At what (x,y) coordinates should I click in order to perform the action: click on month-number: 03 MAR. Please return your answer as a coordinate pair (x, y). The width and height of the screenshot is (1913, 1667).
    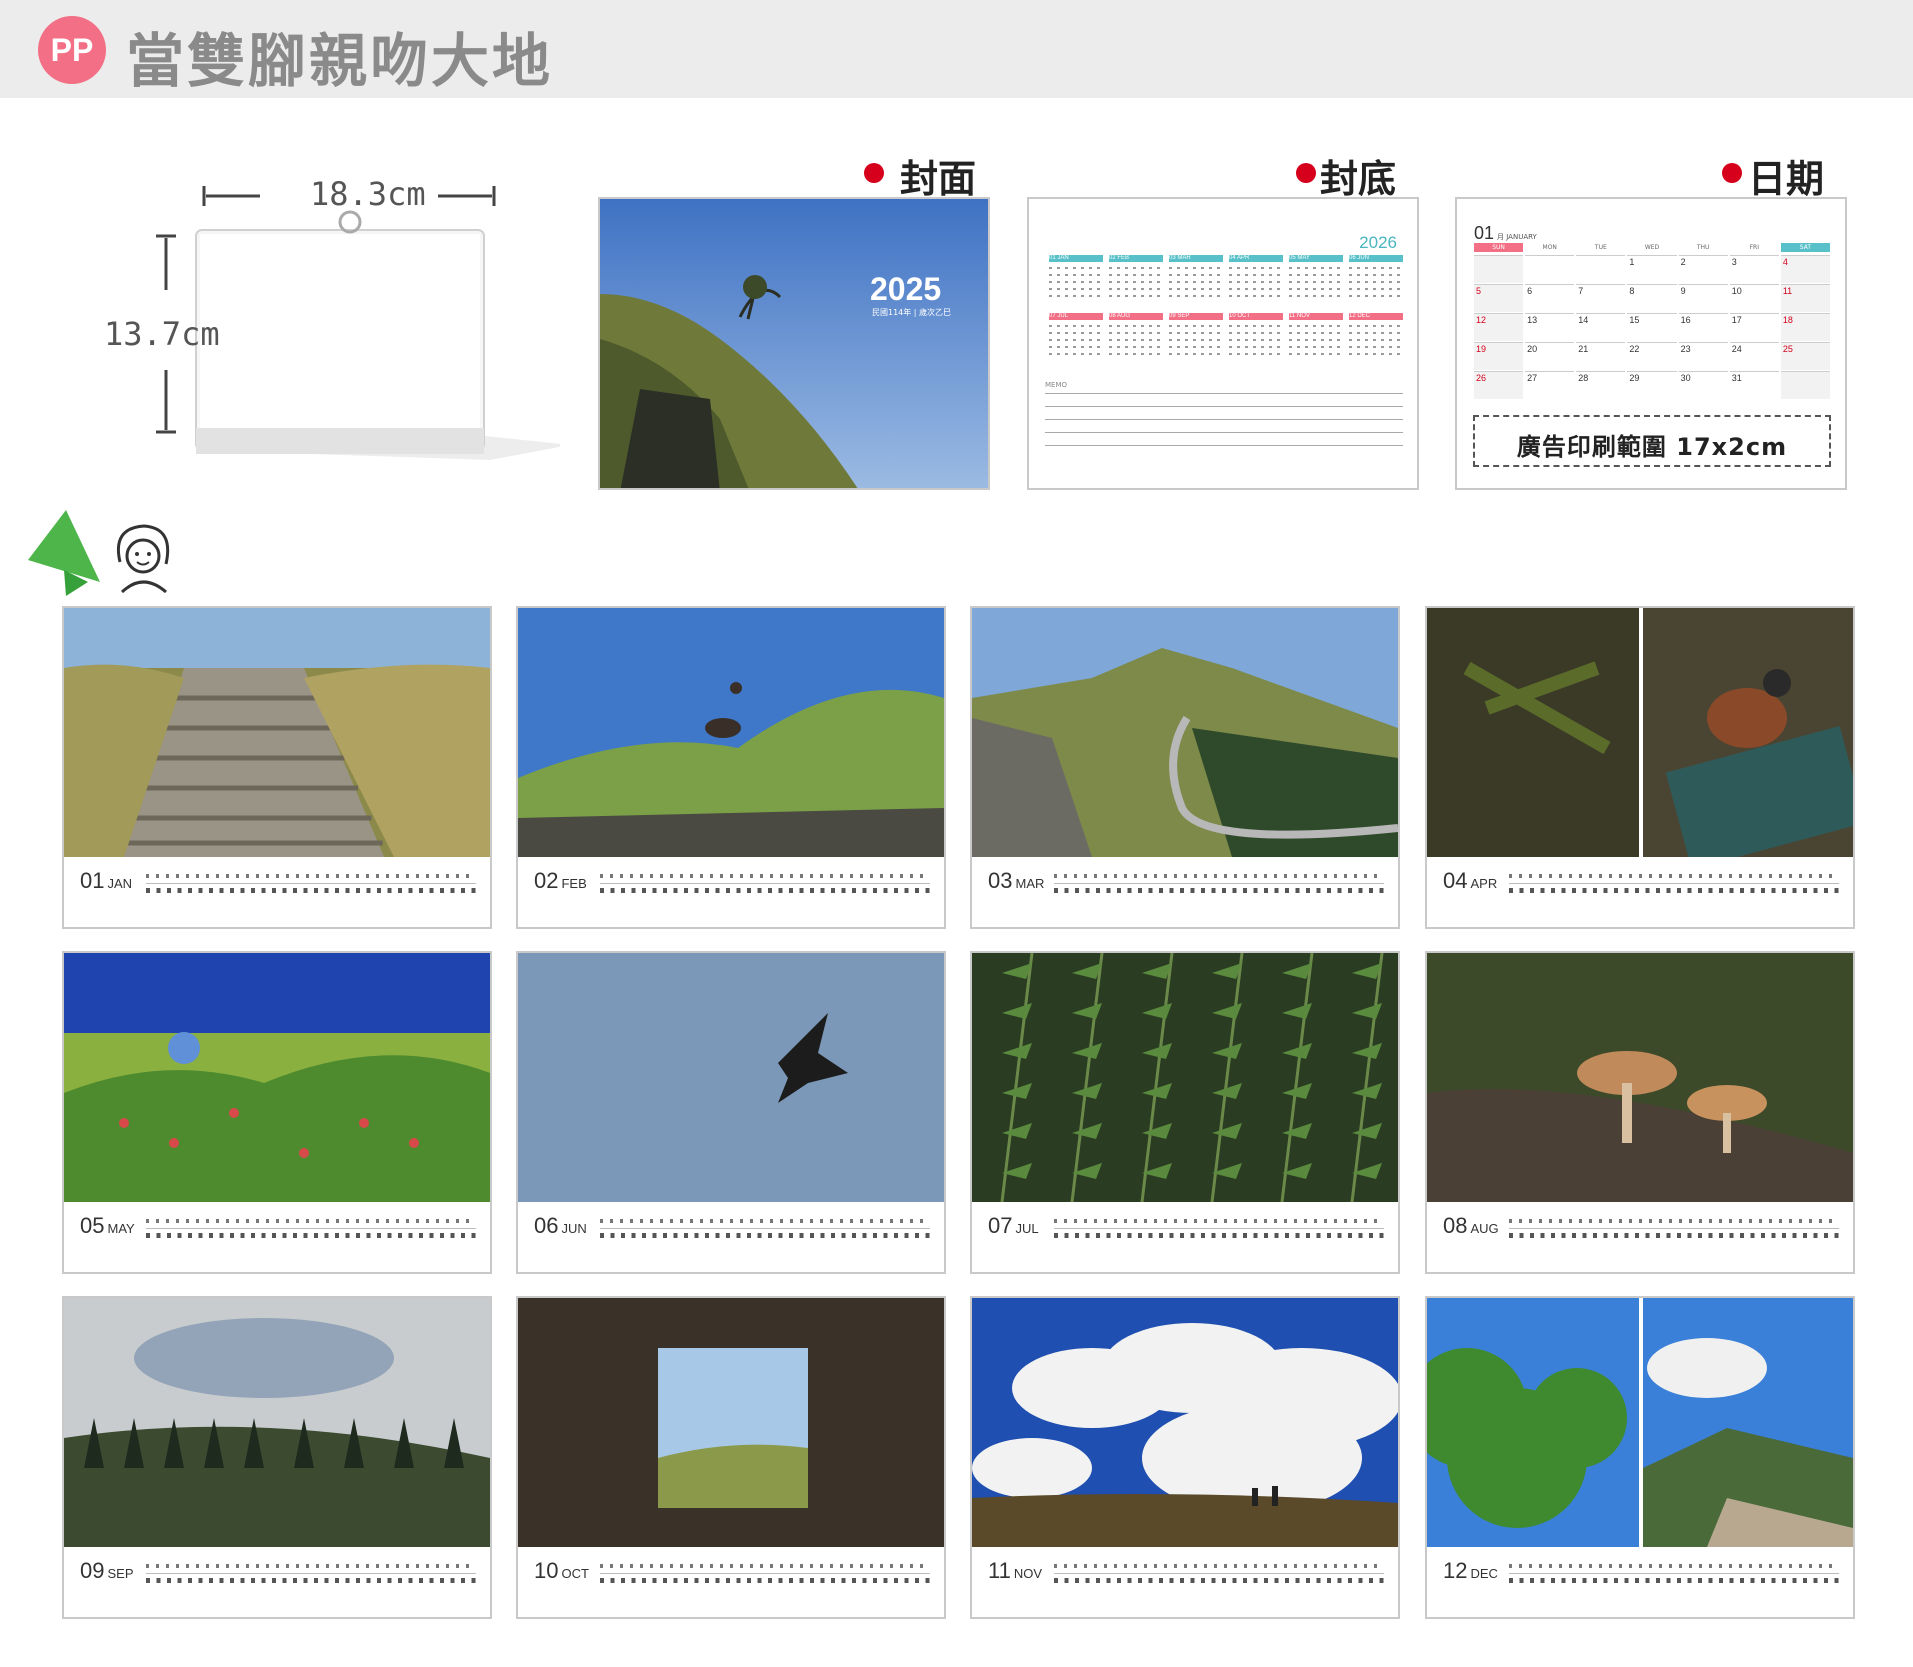
    Looking at the image, I should click on (1016, 880).